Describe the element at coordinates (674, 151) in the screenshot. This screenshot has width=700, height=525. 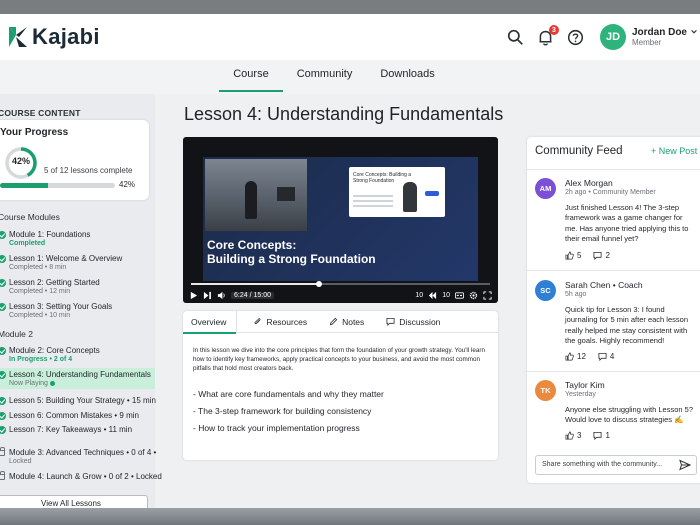
I see `new-post-button: + New Post` at that location.